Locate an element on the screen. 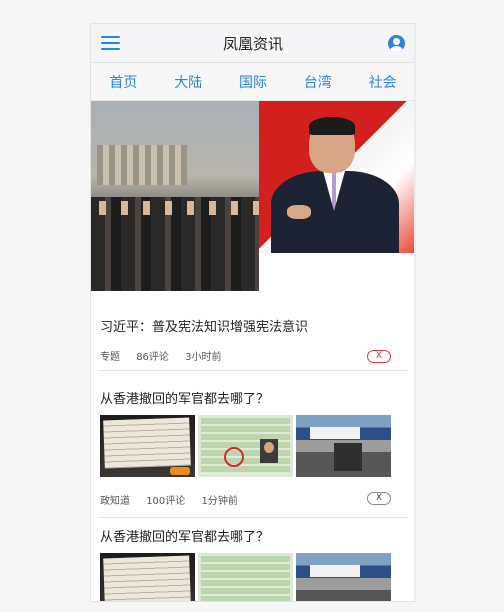 The image size is (504, 612). nav-tab-mainland: 大陆 is located at coordinates (188, 82).